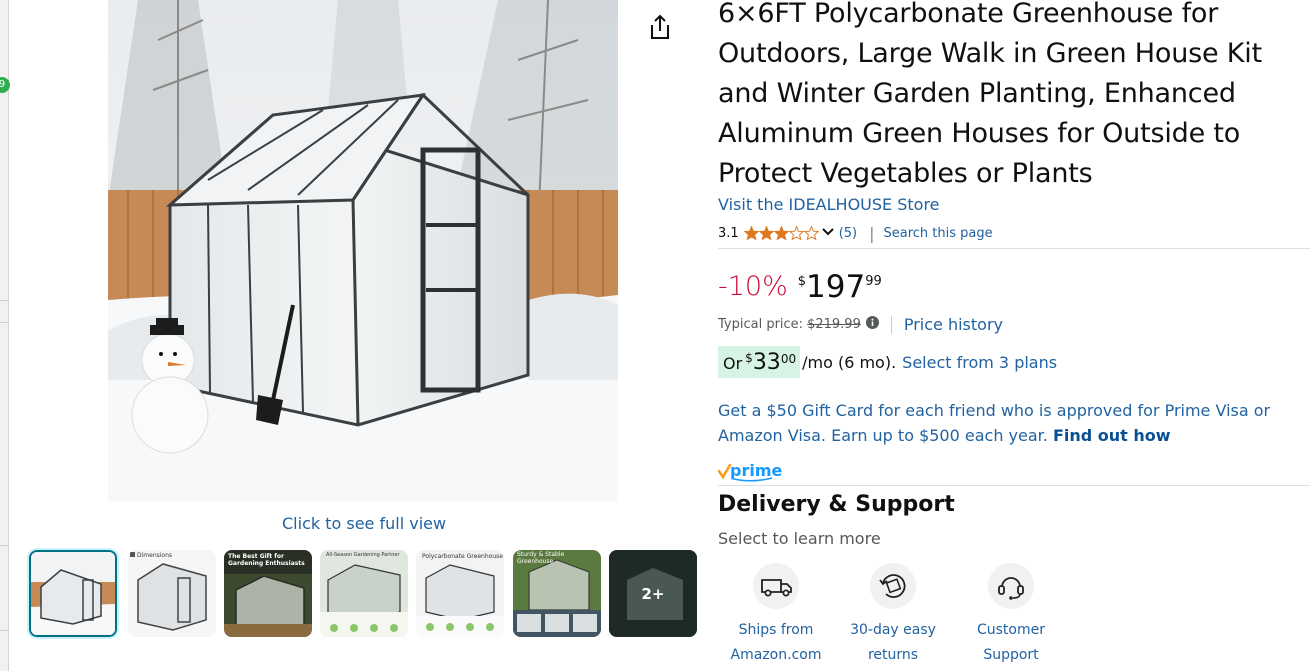  I want to click on rating-value: 3.1, so click(728, 233).